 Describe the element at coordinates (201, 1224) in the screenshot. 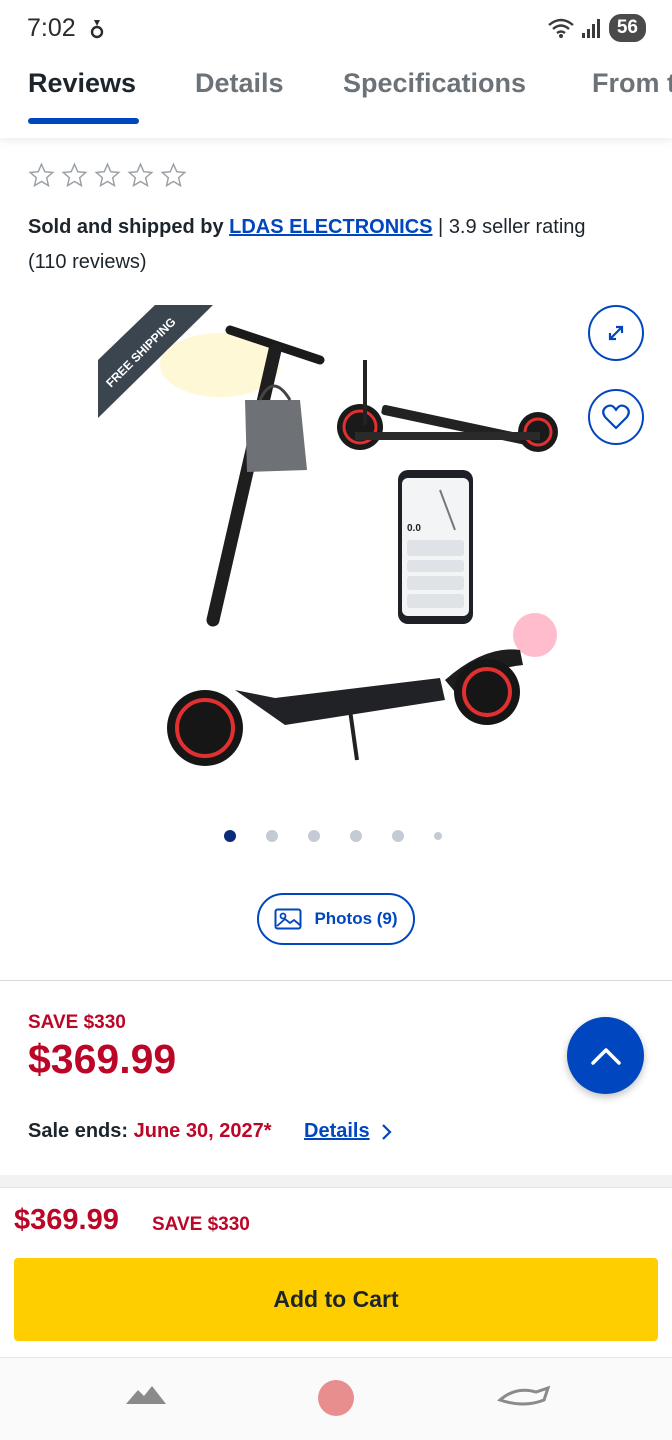

I see `sticky-save-amount: SAVE $330` at that location.